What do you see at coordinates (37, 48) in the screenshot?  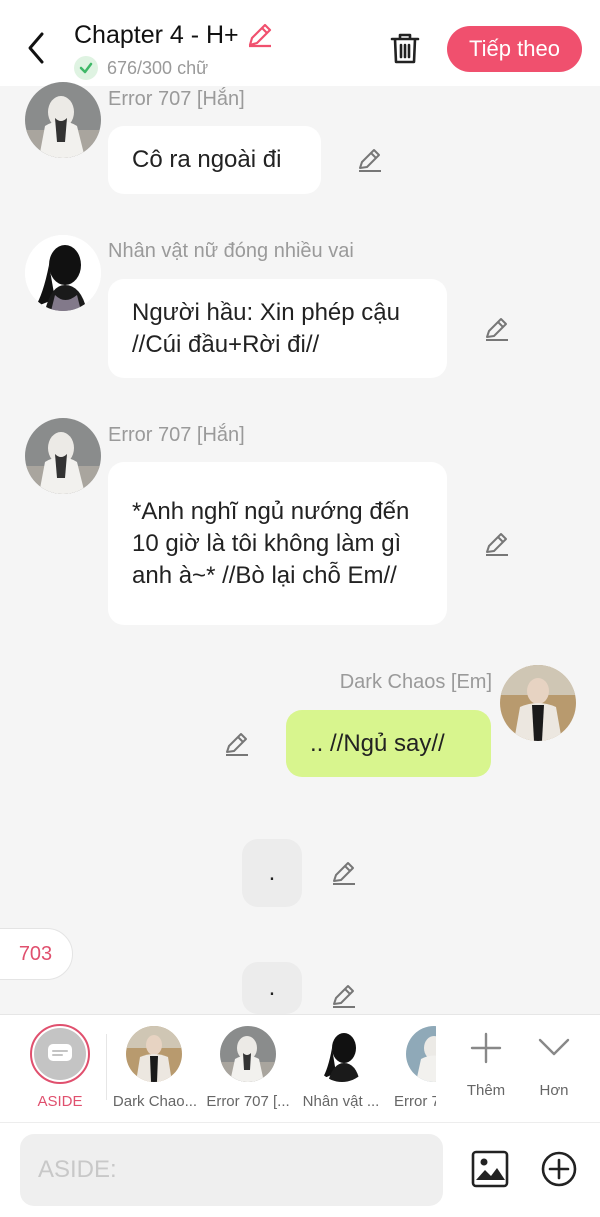 I see `back-icon` at bounding box center [37, 48].